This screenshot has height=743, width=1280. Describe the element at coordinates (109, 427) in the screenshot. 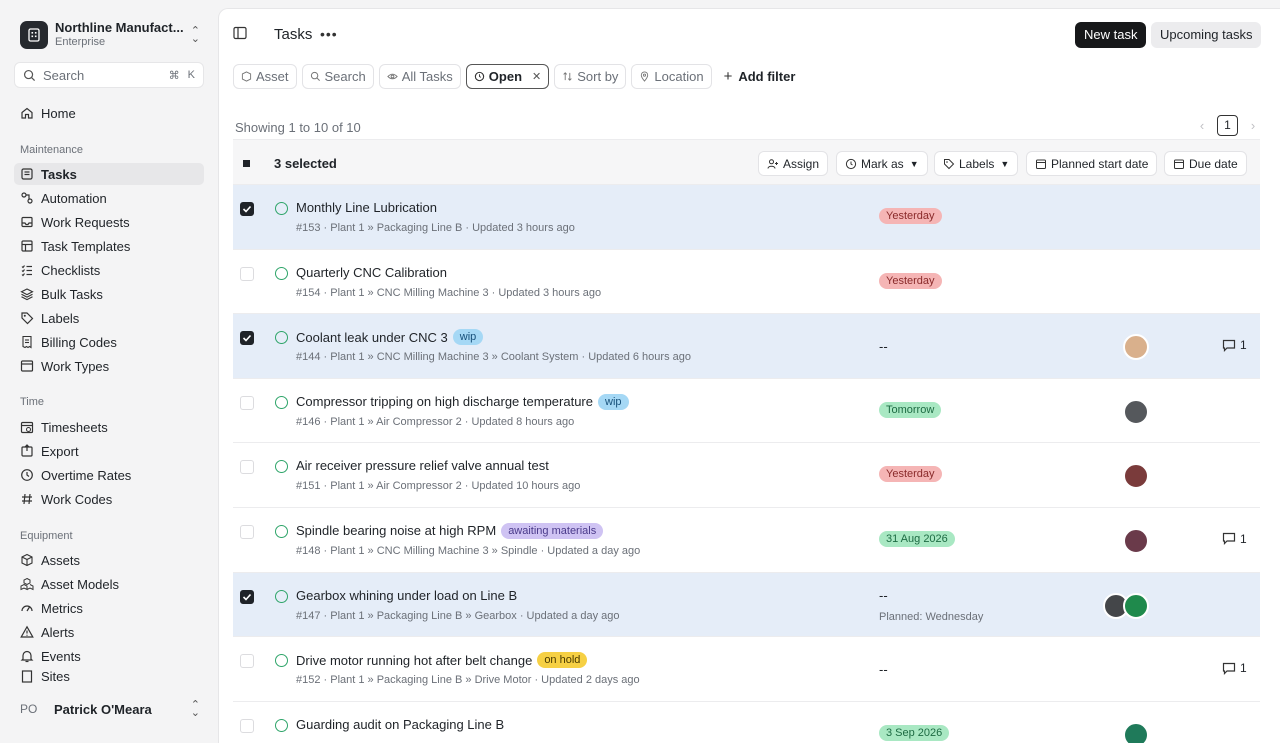

I see `sidebar-item-timesheets: Timesheets` at that location.